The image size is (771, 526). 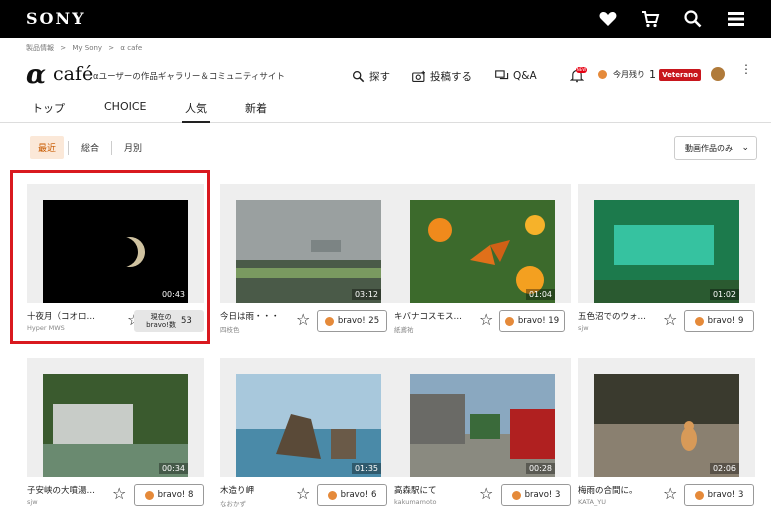 I want to click on bravo-label: bravo! 6, so click(x=358, y=495).